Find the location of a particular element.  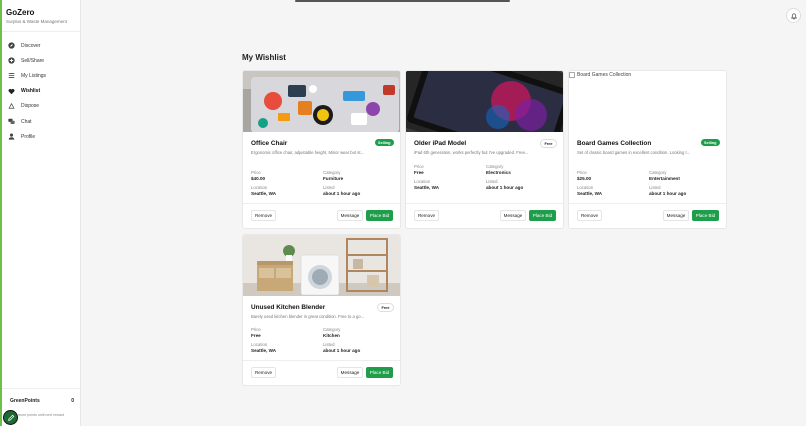

sidebar-item-my-listings: My Listings is located at coordinates (41, 75).